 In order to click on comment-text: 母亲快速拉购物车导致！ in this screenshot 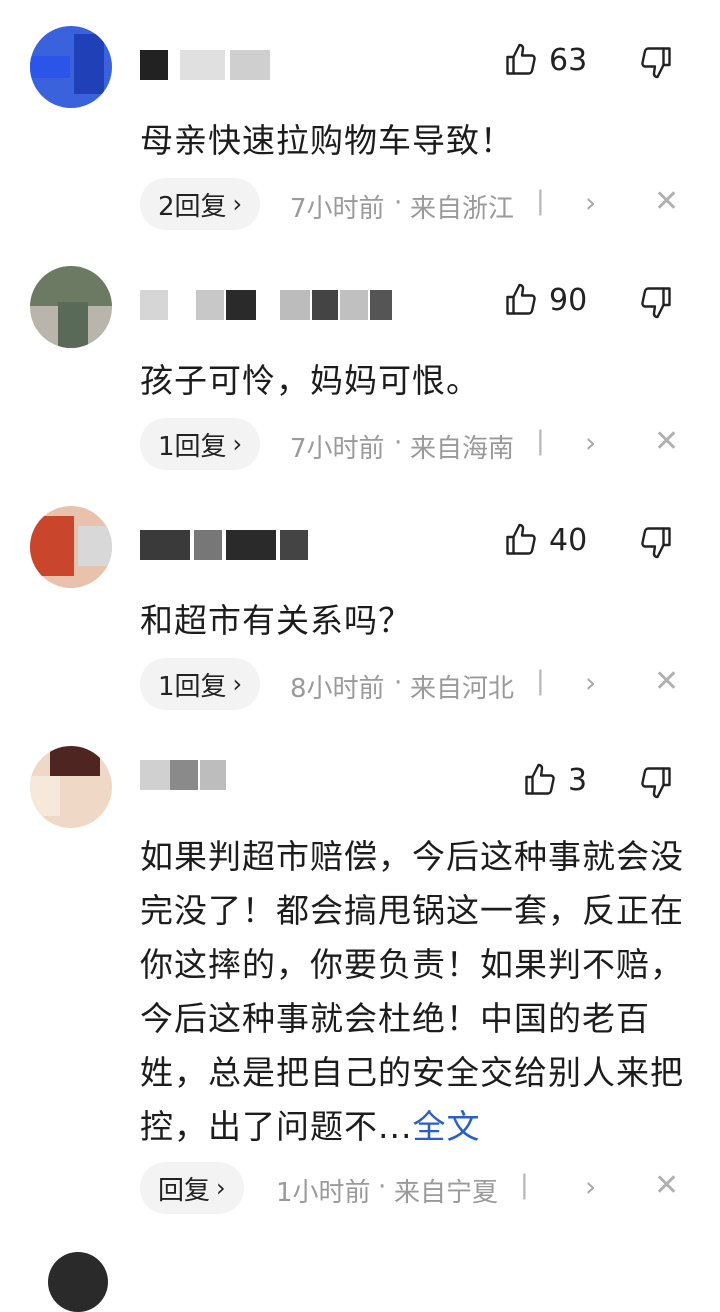, I will do `click(327, 140)`.